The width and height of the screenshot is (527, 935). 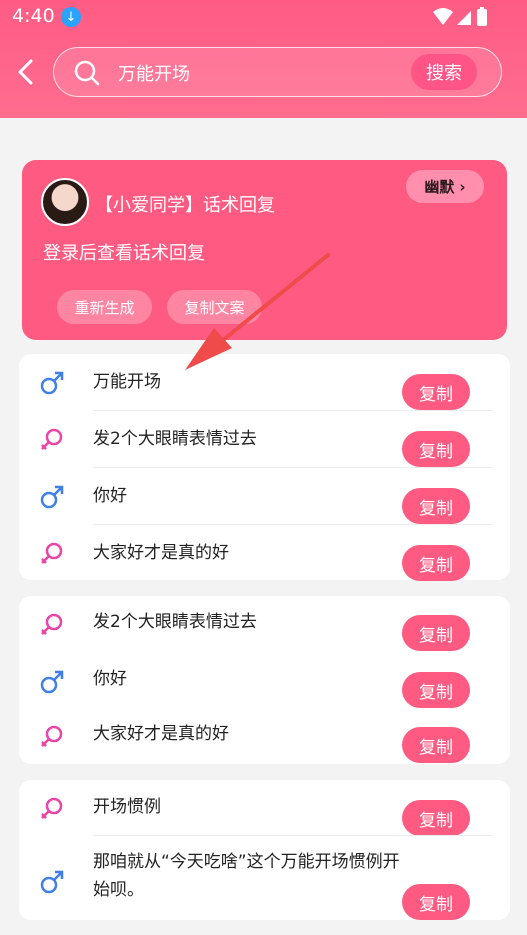 What do you see at coordinates (104, 307) in the screenshot?
I see `regenerate-button: 重新生成` at bounding box center [104, 307].